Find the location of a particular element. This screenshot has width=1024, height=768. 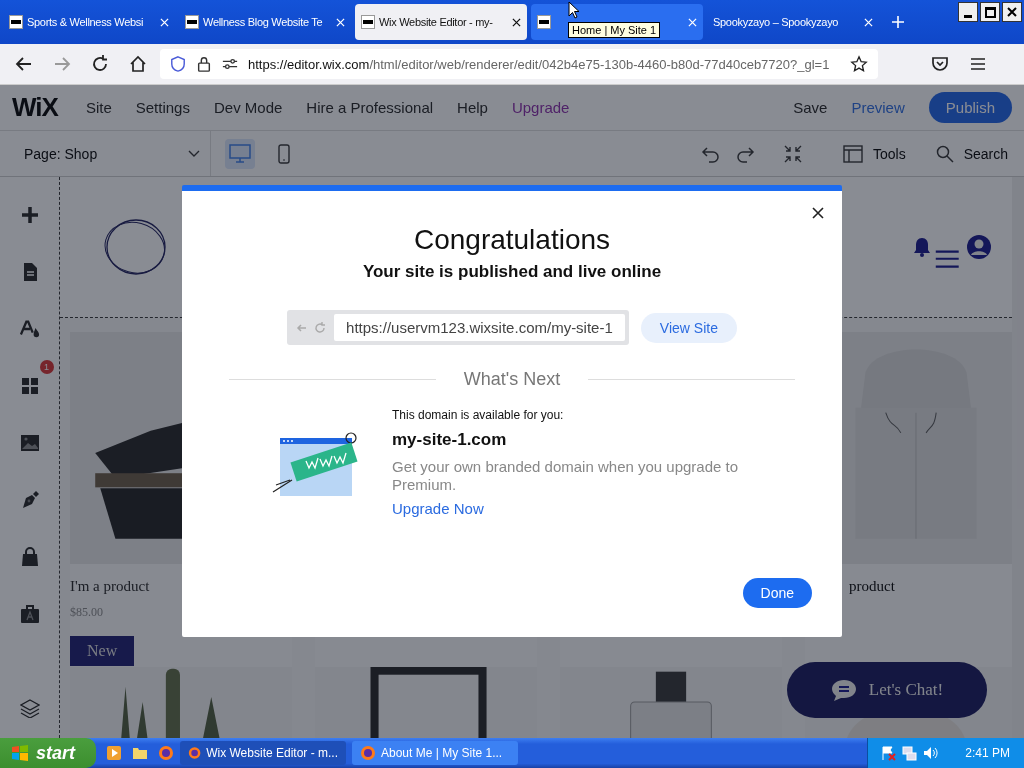

menu-item: Dev Mode is located at coordinates (248, 107).